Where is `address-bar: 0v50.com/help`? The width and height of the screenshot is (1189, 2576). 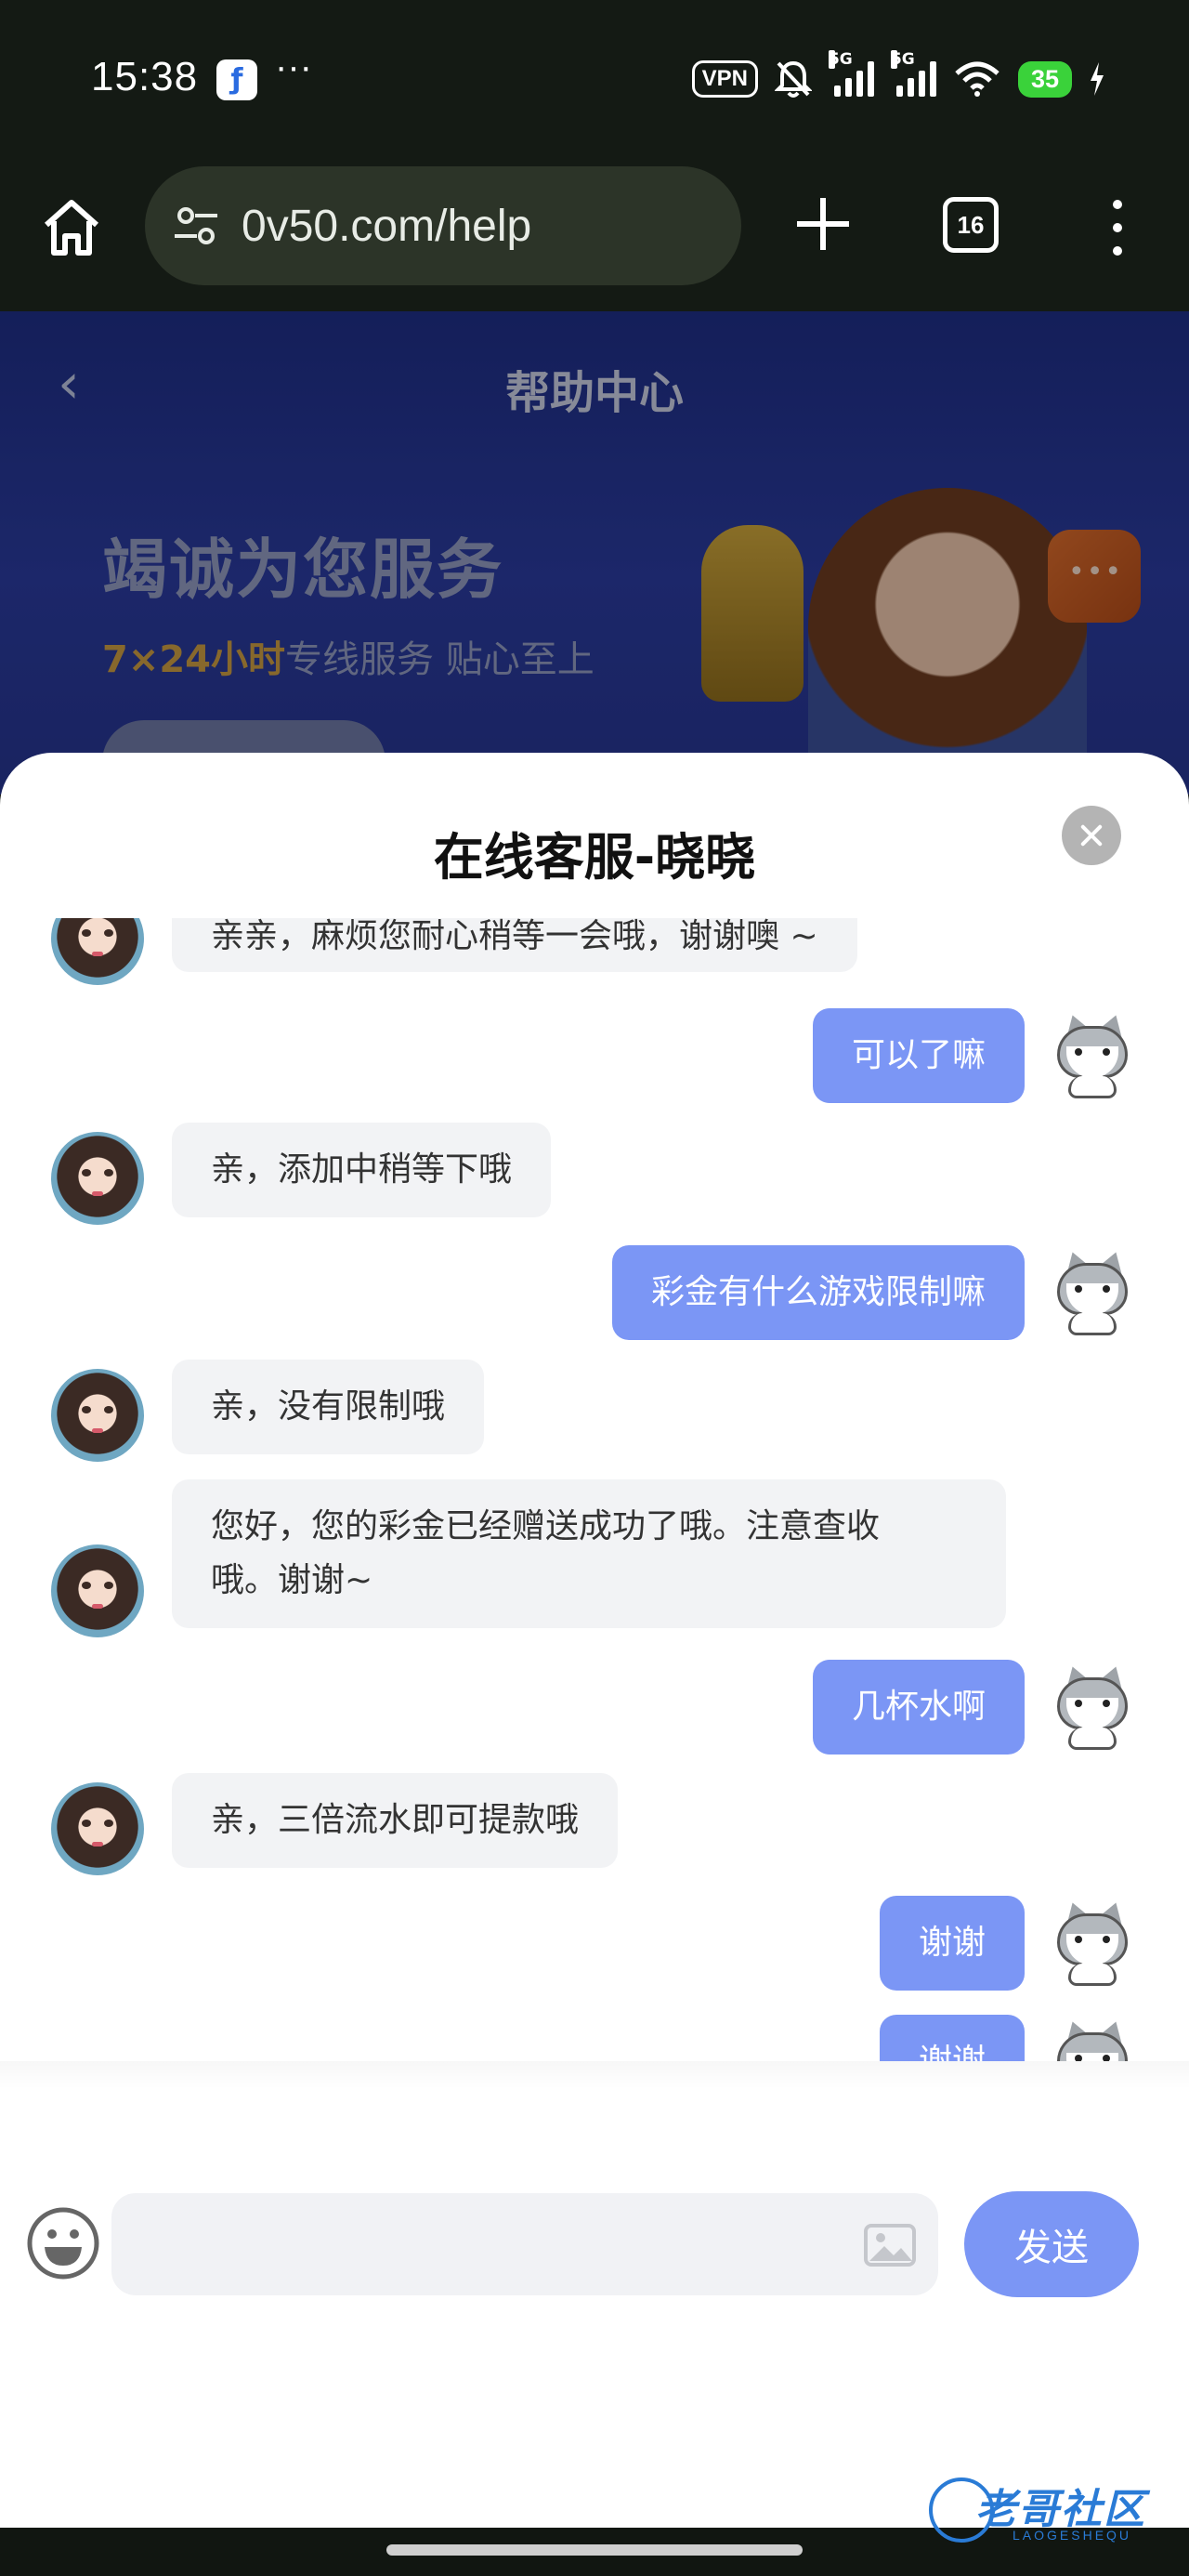
address-bar: 0v50.com/help is located at coordinates (443, 225).